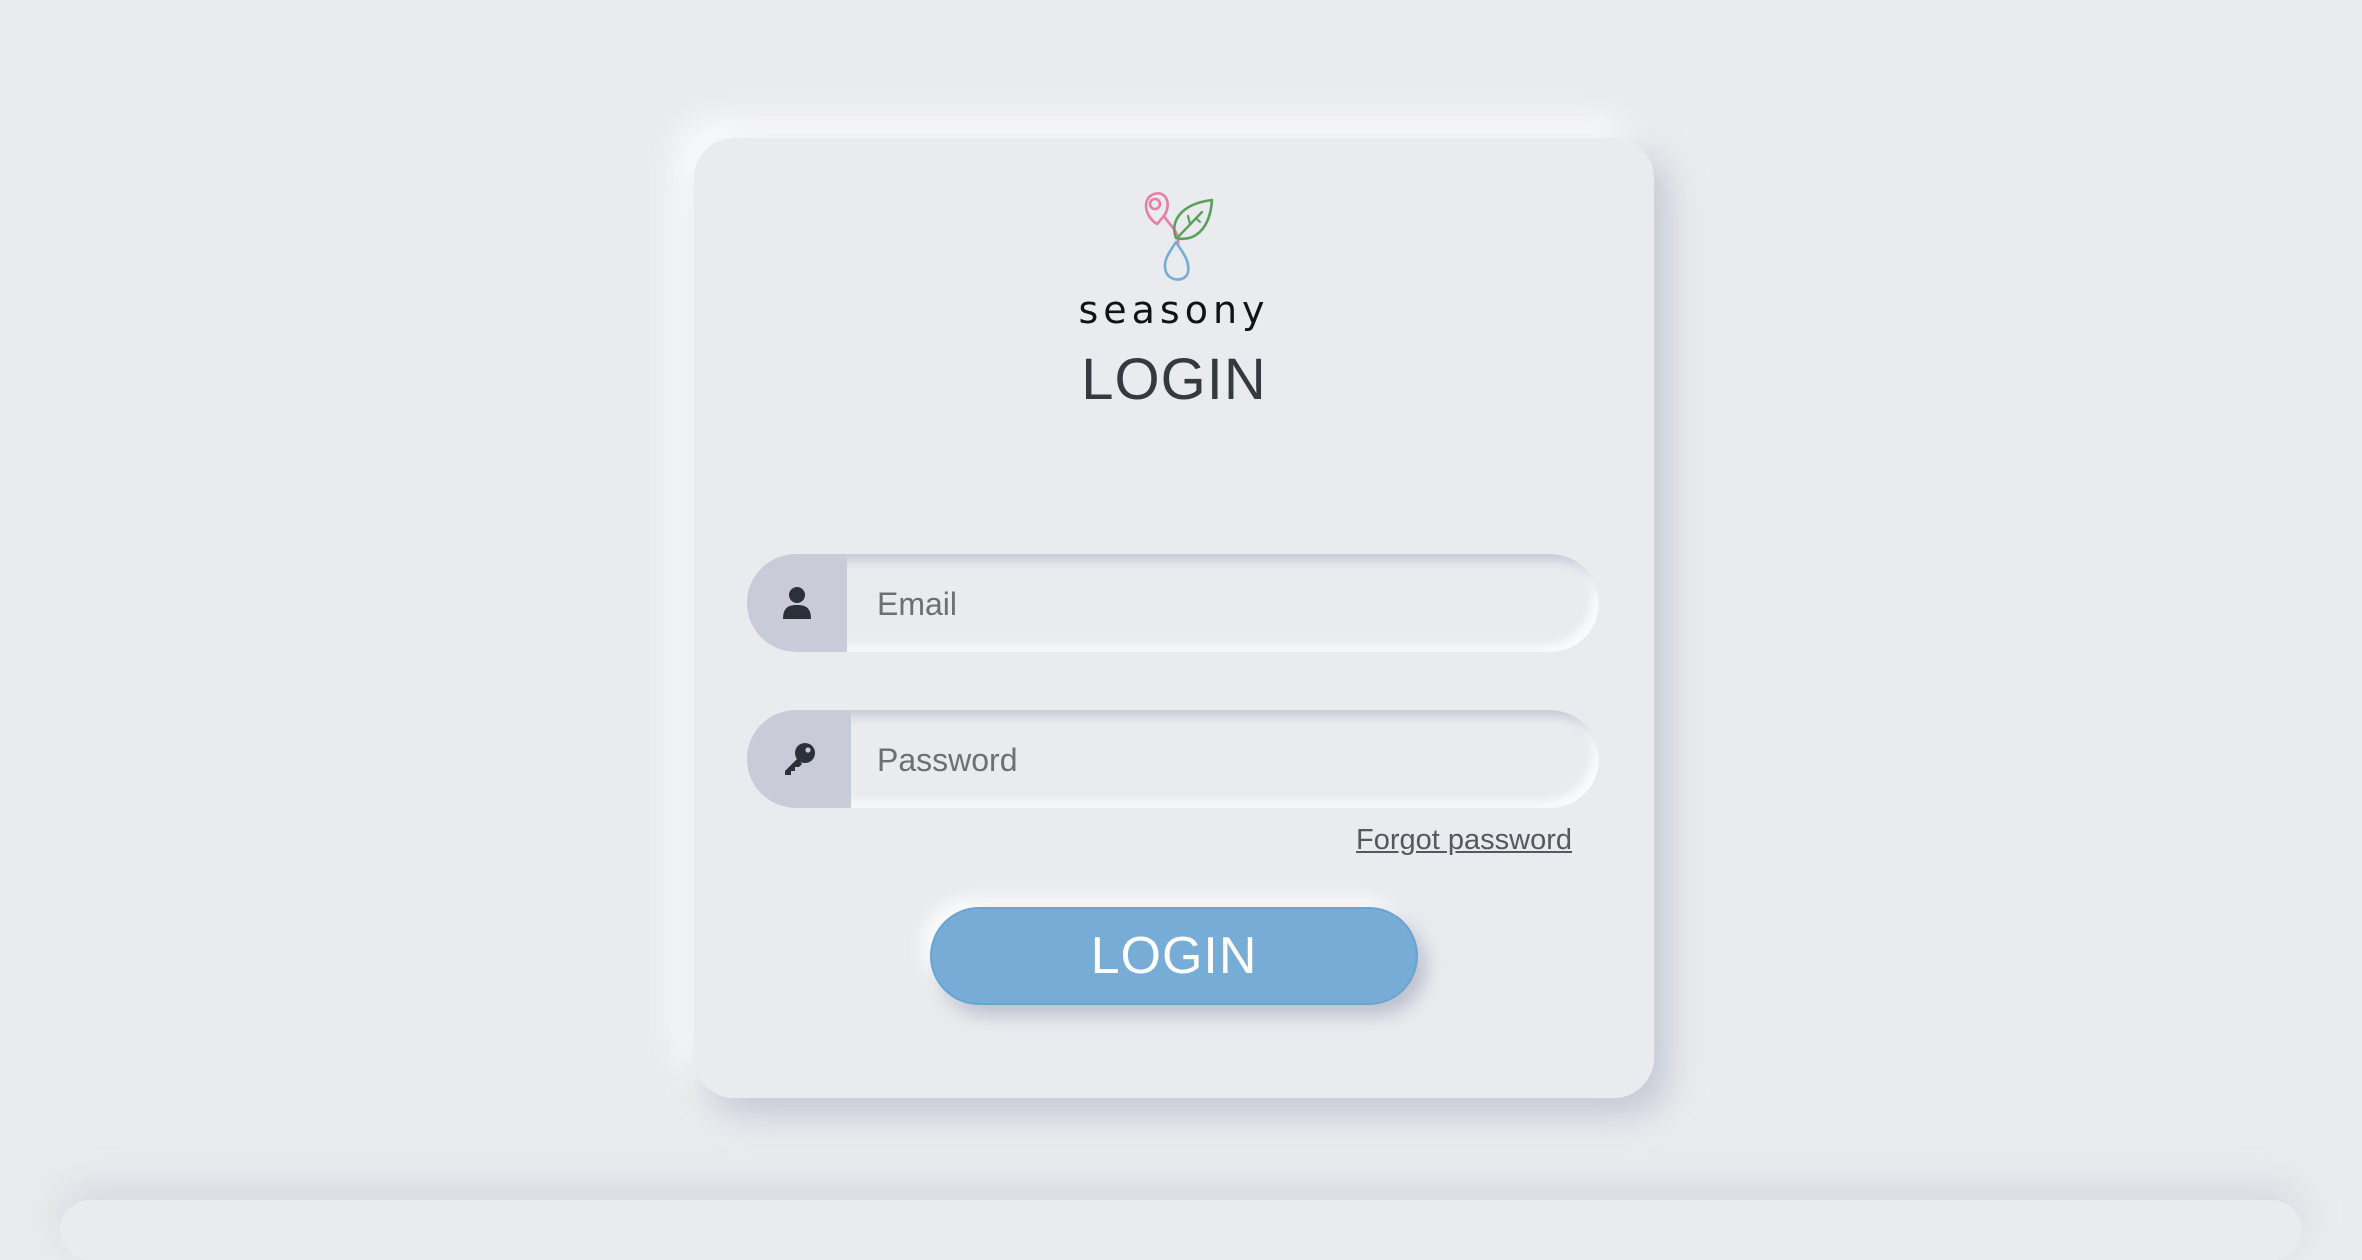 The height and width of the screenshot is (1260, 2362). What do you see at coordinates (1181, 1230) in the screenshot?
I see `bottom-shadow-decor` at bounding box center [1181, 1230].